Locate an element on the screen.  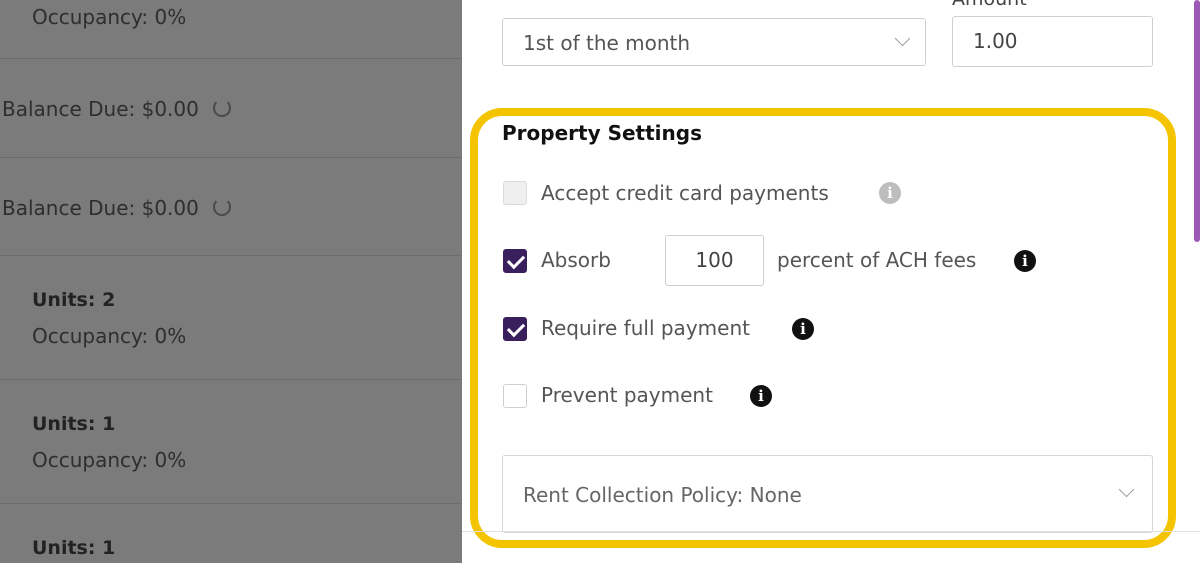
list-item: Units: 2 Occupancy: 0% is located at coordinates (231, 318).